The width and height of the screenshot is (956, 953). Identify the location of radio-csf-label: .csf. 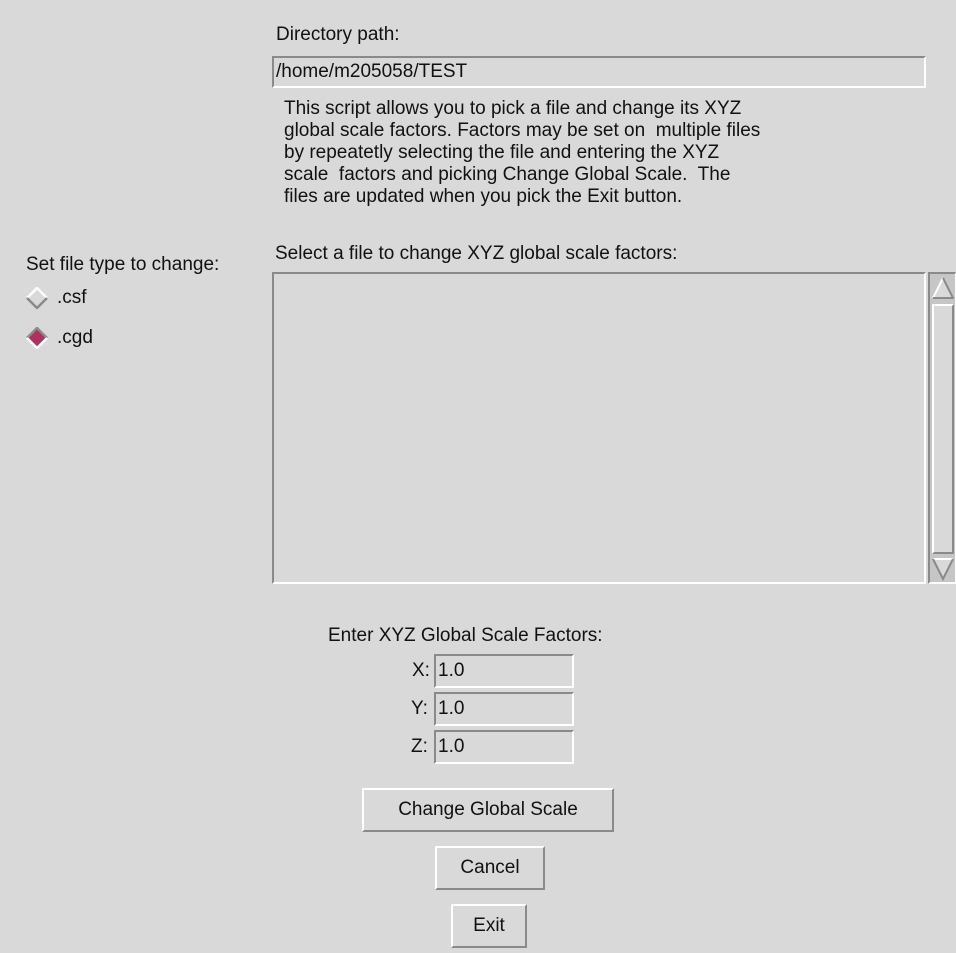
(72, 297).